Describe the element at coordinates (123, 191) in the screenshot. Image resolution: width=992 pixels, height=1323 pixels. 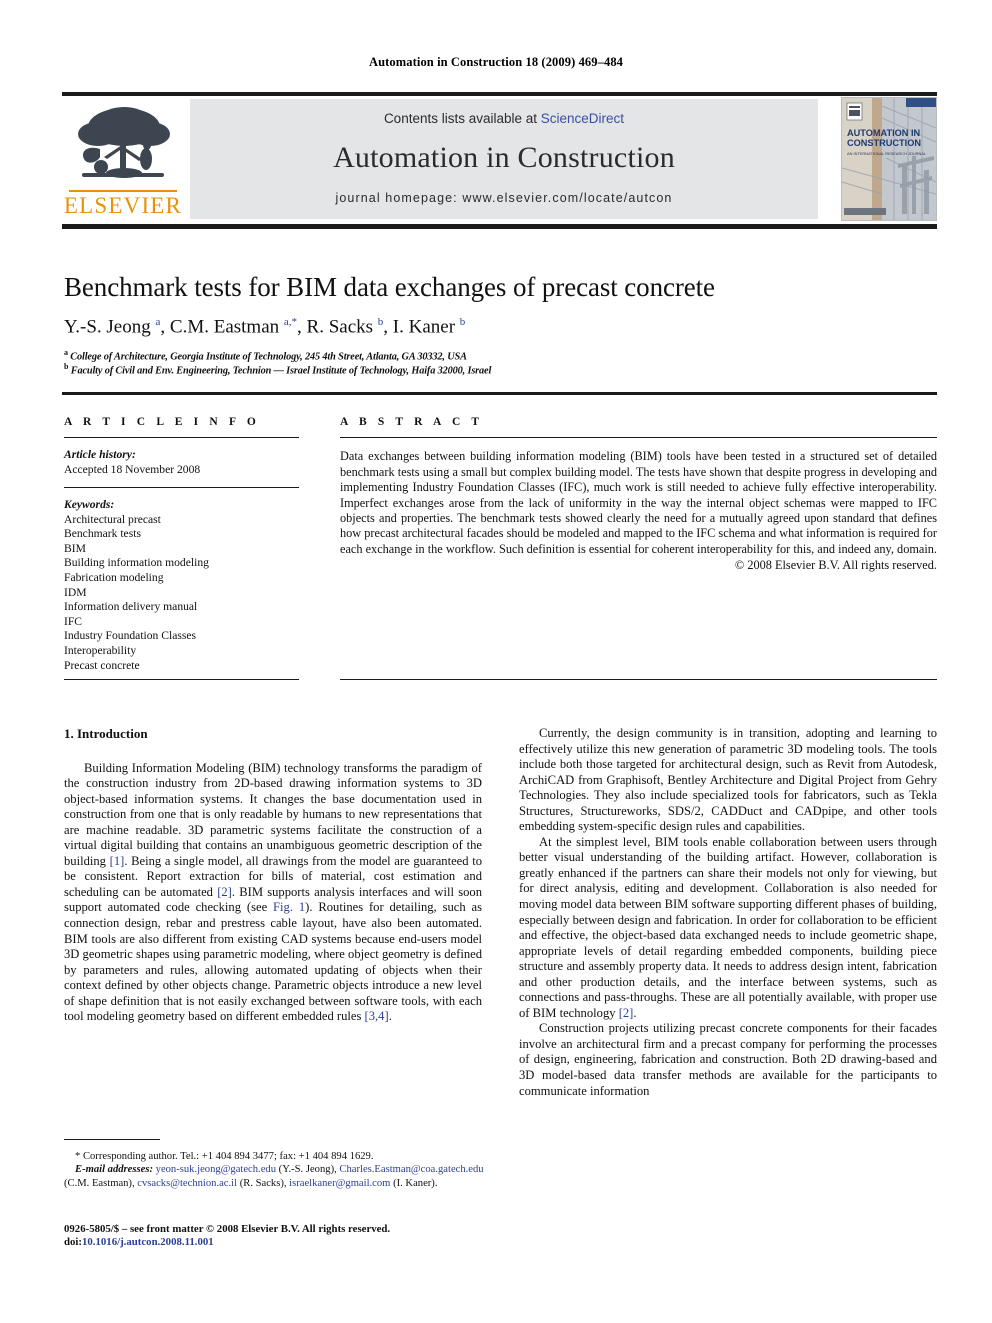
I see `elsevier-underline` at that location.